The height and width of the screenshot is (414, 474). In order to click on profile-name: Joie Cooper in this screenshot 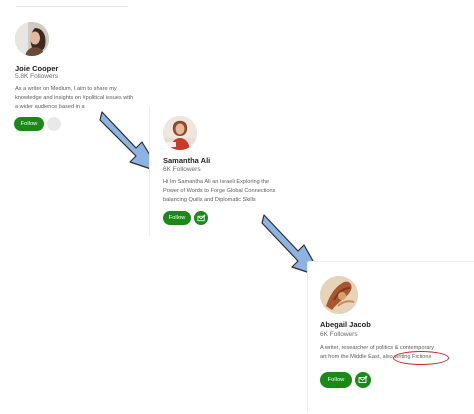, I will do `click(36, 68)`.